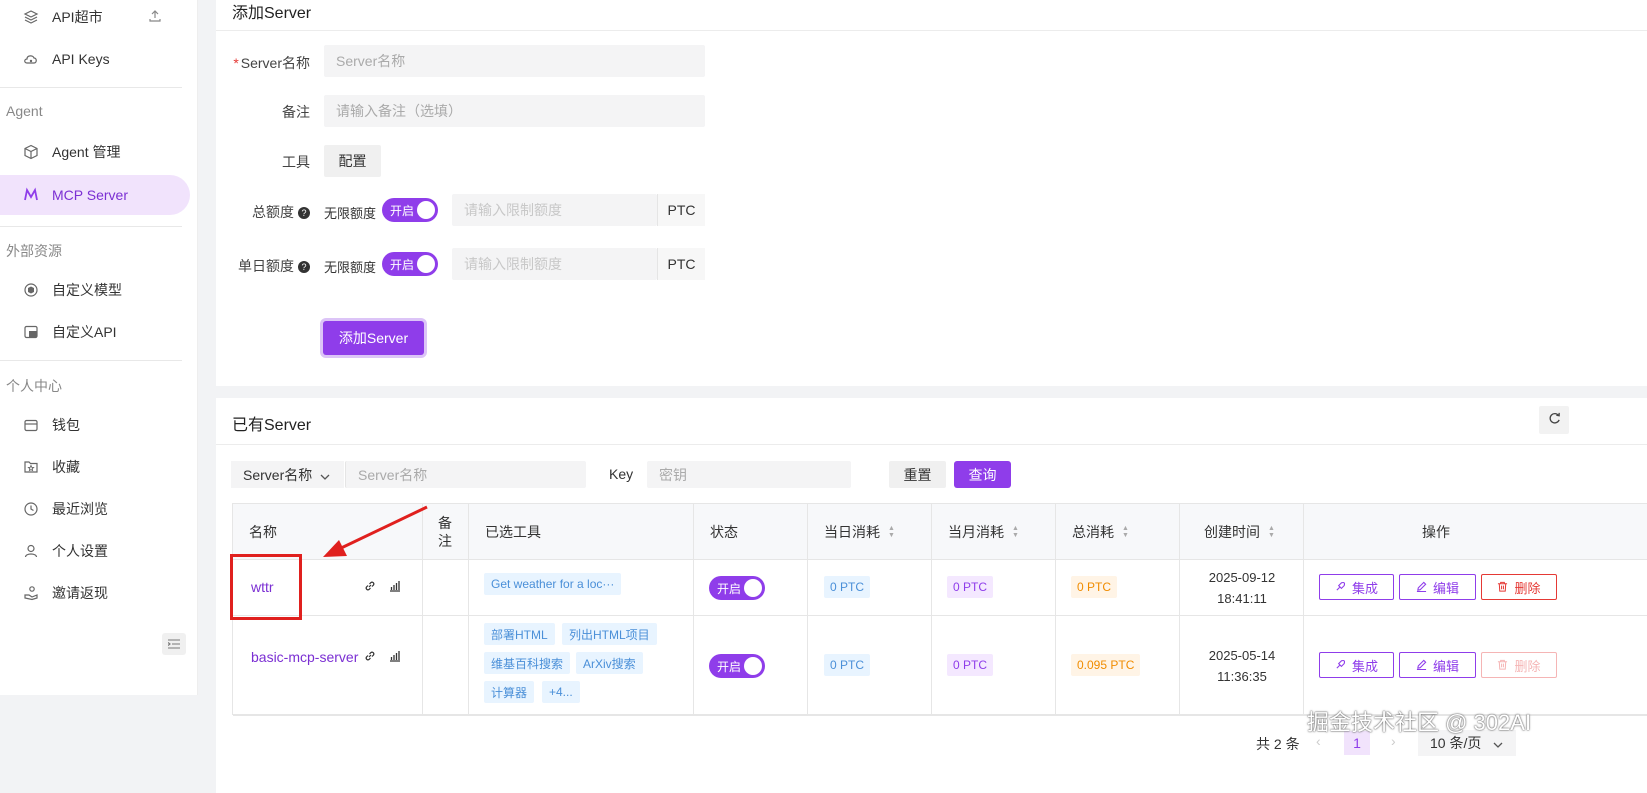 The image size is (1647, 793). I want to click on column-header-created: 创建时间 ▲ ▼, so click(1242, 532).